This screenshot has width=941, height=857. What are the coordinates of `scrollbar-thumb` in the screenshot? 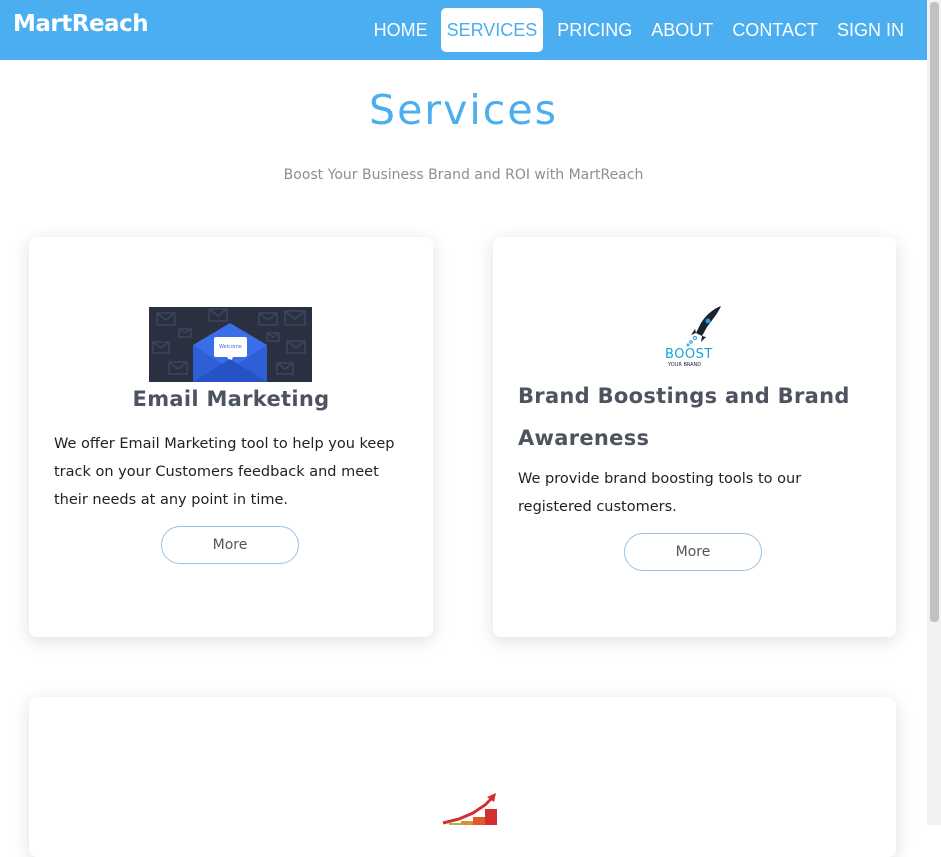 It's located at (934, 312).